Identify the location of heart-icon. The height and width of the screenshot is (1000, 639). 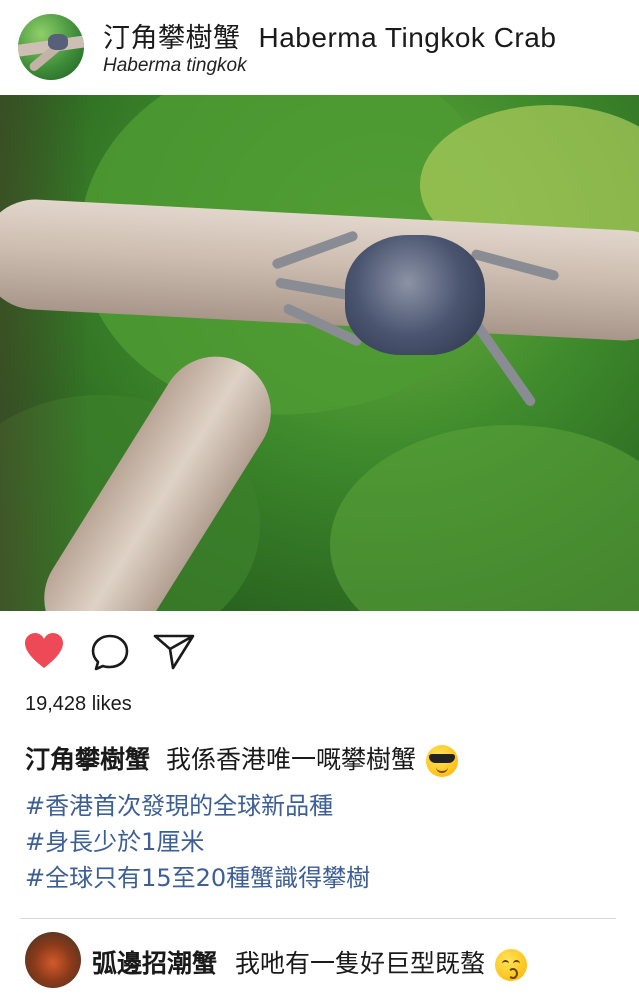
(44, 652).